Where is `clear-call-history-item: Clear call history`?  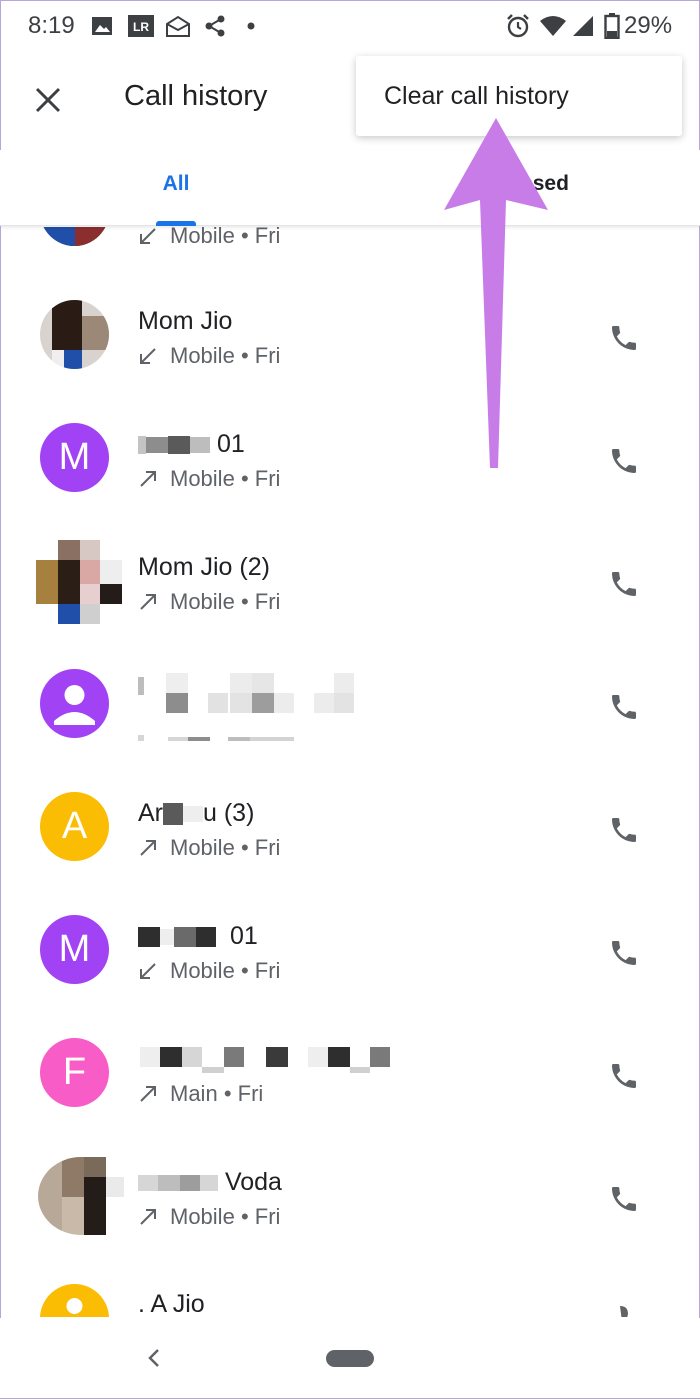 clear-call-history-item: Clear call history is located at coordinates (476, 96).